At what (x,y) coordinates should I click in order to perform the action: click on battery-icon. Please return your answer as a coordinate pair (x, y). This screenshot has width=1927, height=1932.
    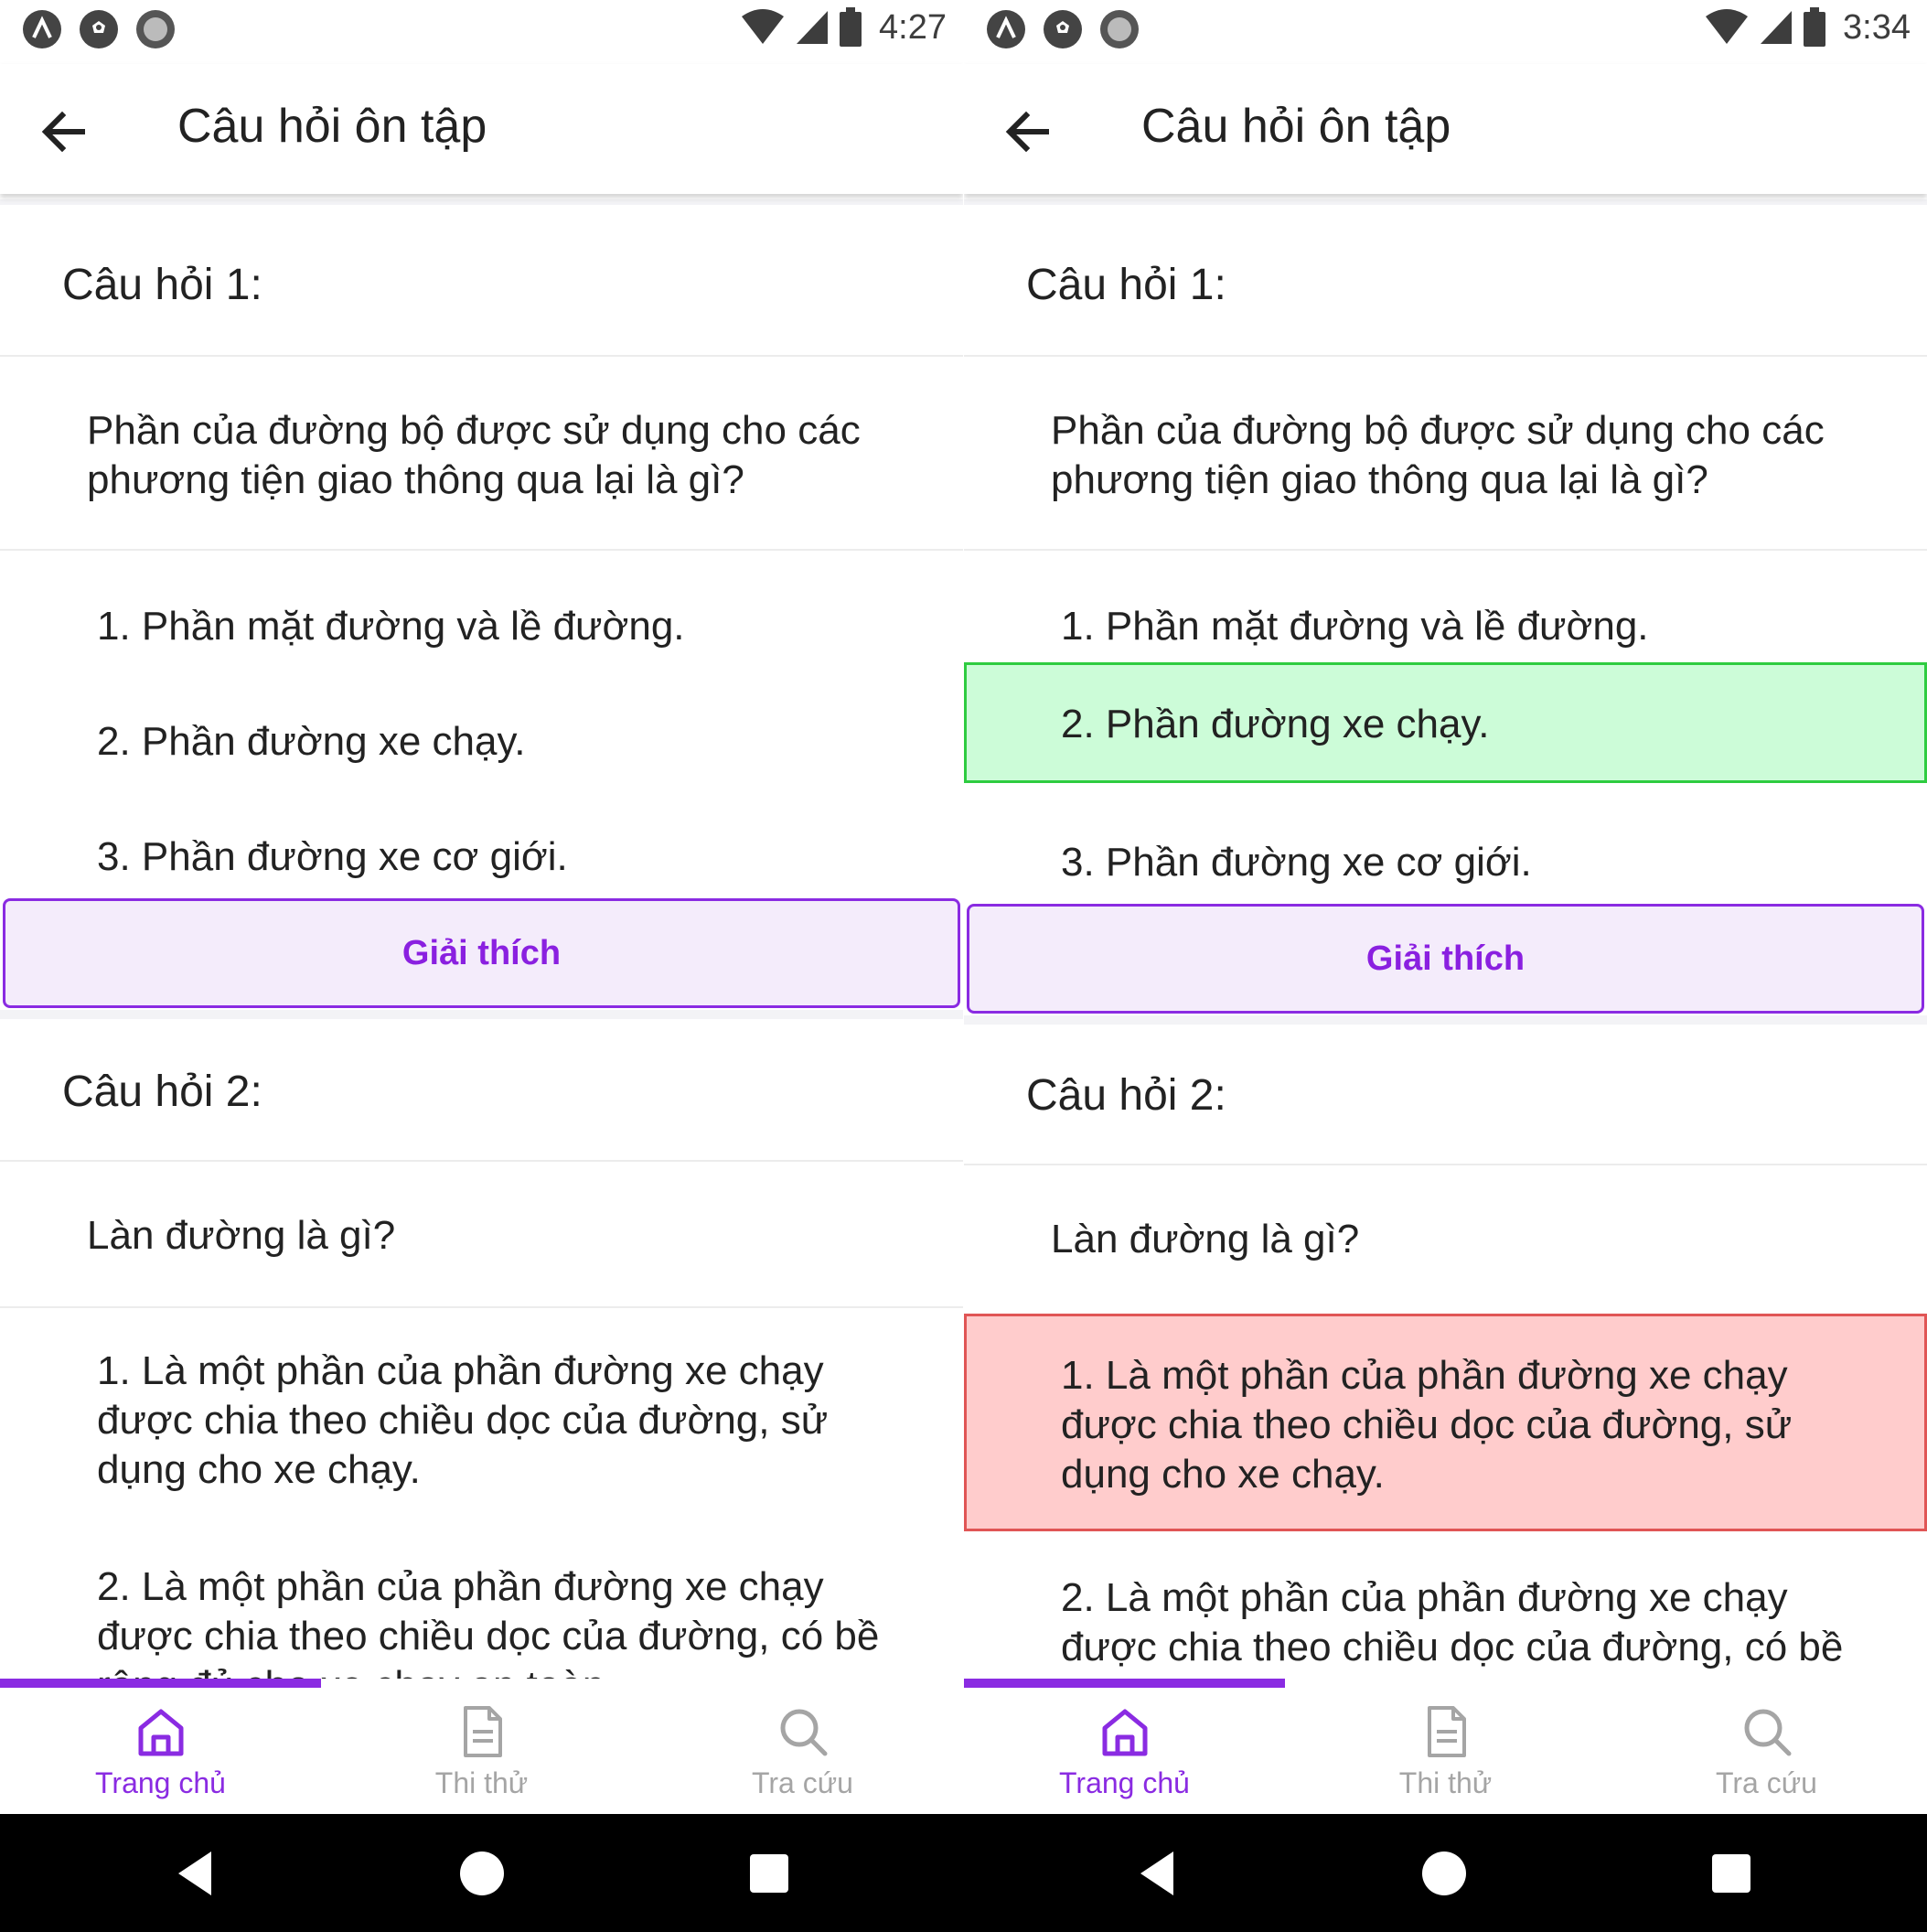
    Looking at the image, I should click on (1814, 28).